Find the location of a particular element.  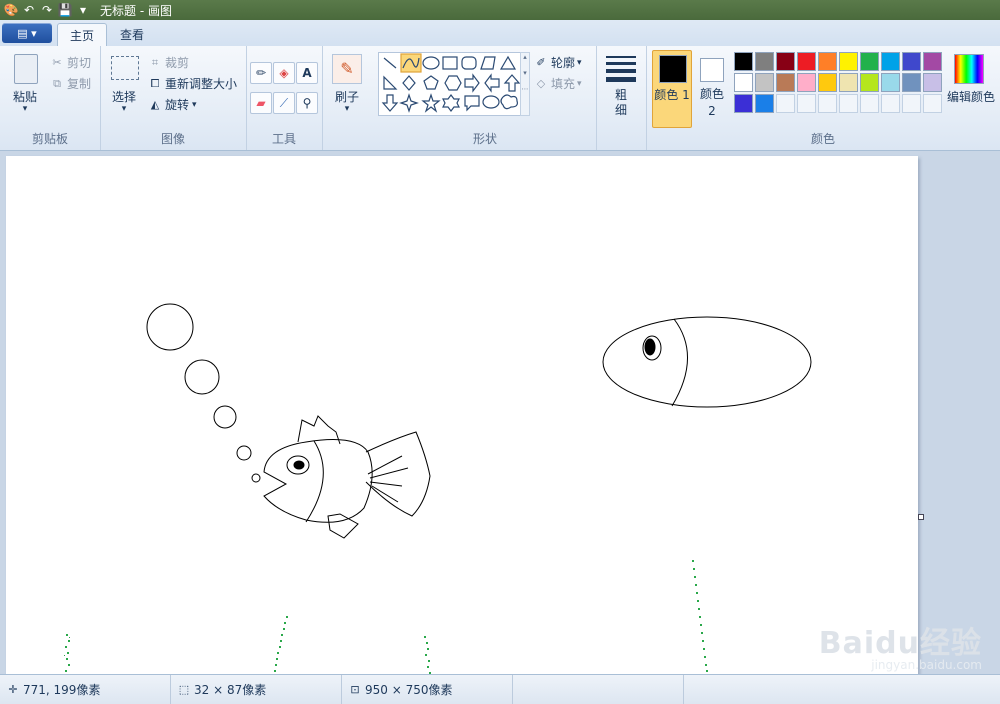

shapes-scrollbar: ▴ ▾ ⋯ is located at coordinates (525, 84).